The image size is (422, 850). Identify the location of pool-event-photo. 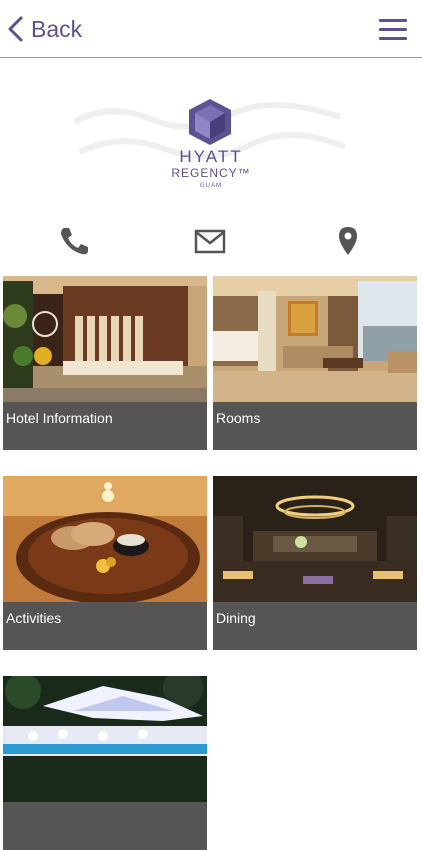
(105, 739).